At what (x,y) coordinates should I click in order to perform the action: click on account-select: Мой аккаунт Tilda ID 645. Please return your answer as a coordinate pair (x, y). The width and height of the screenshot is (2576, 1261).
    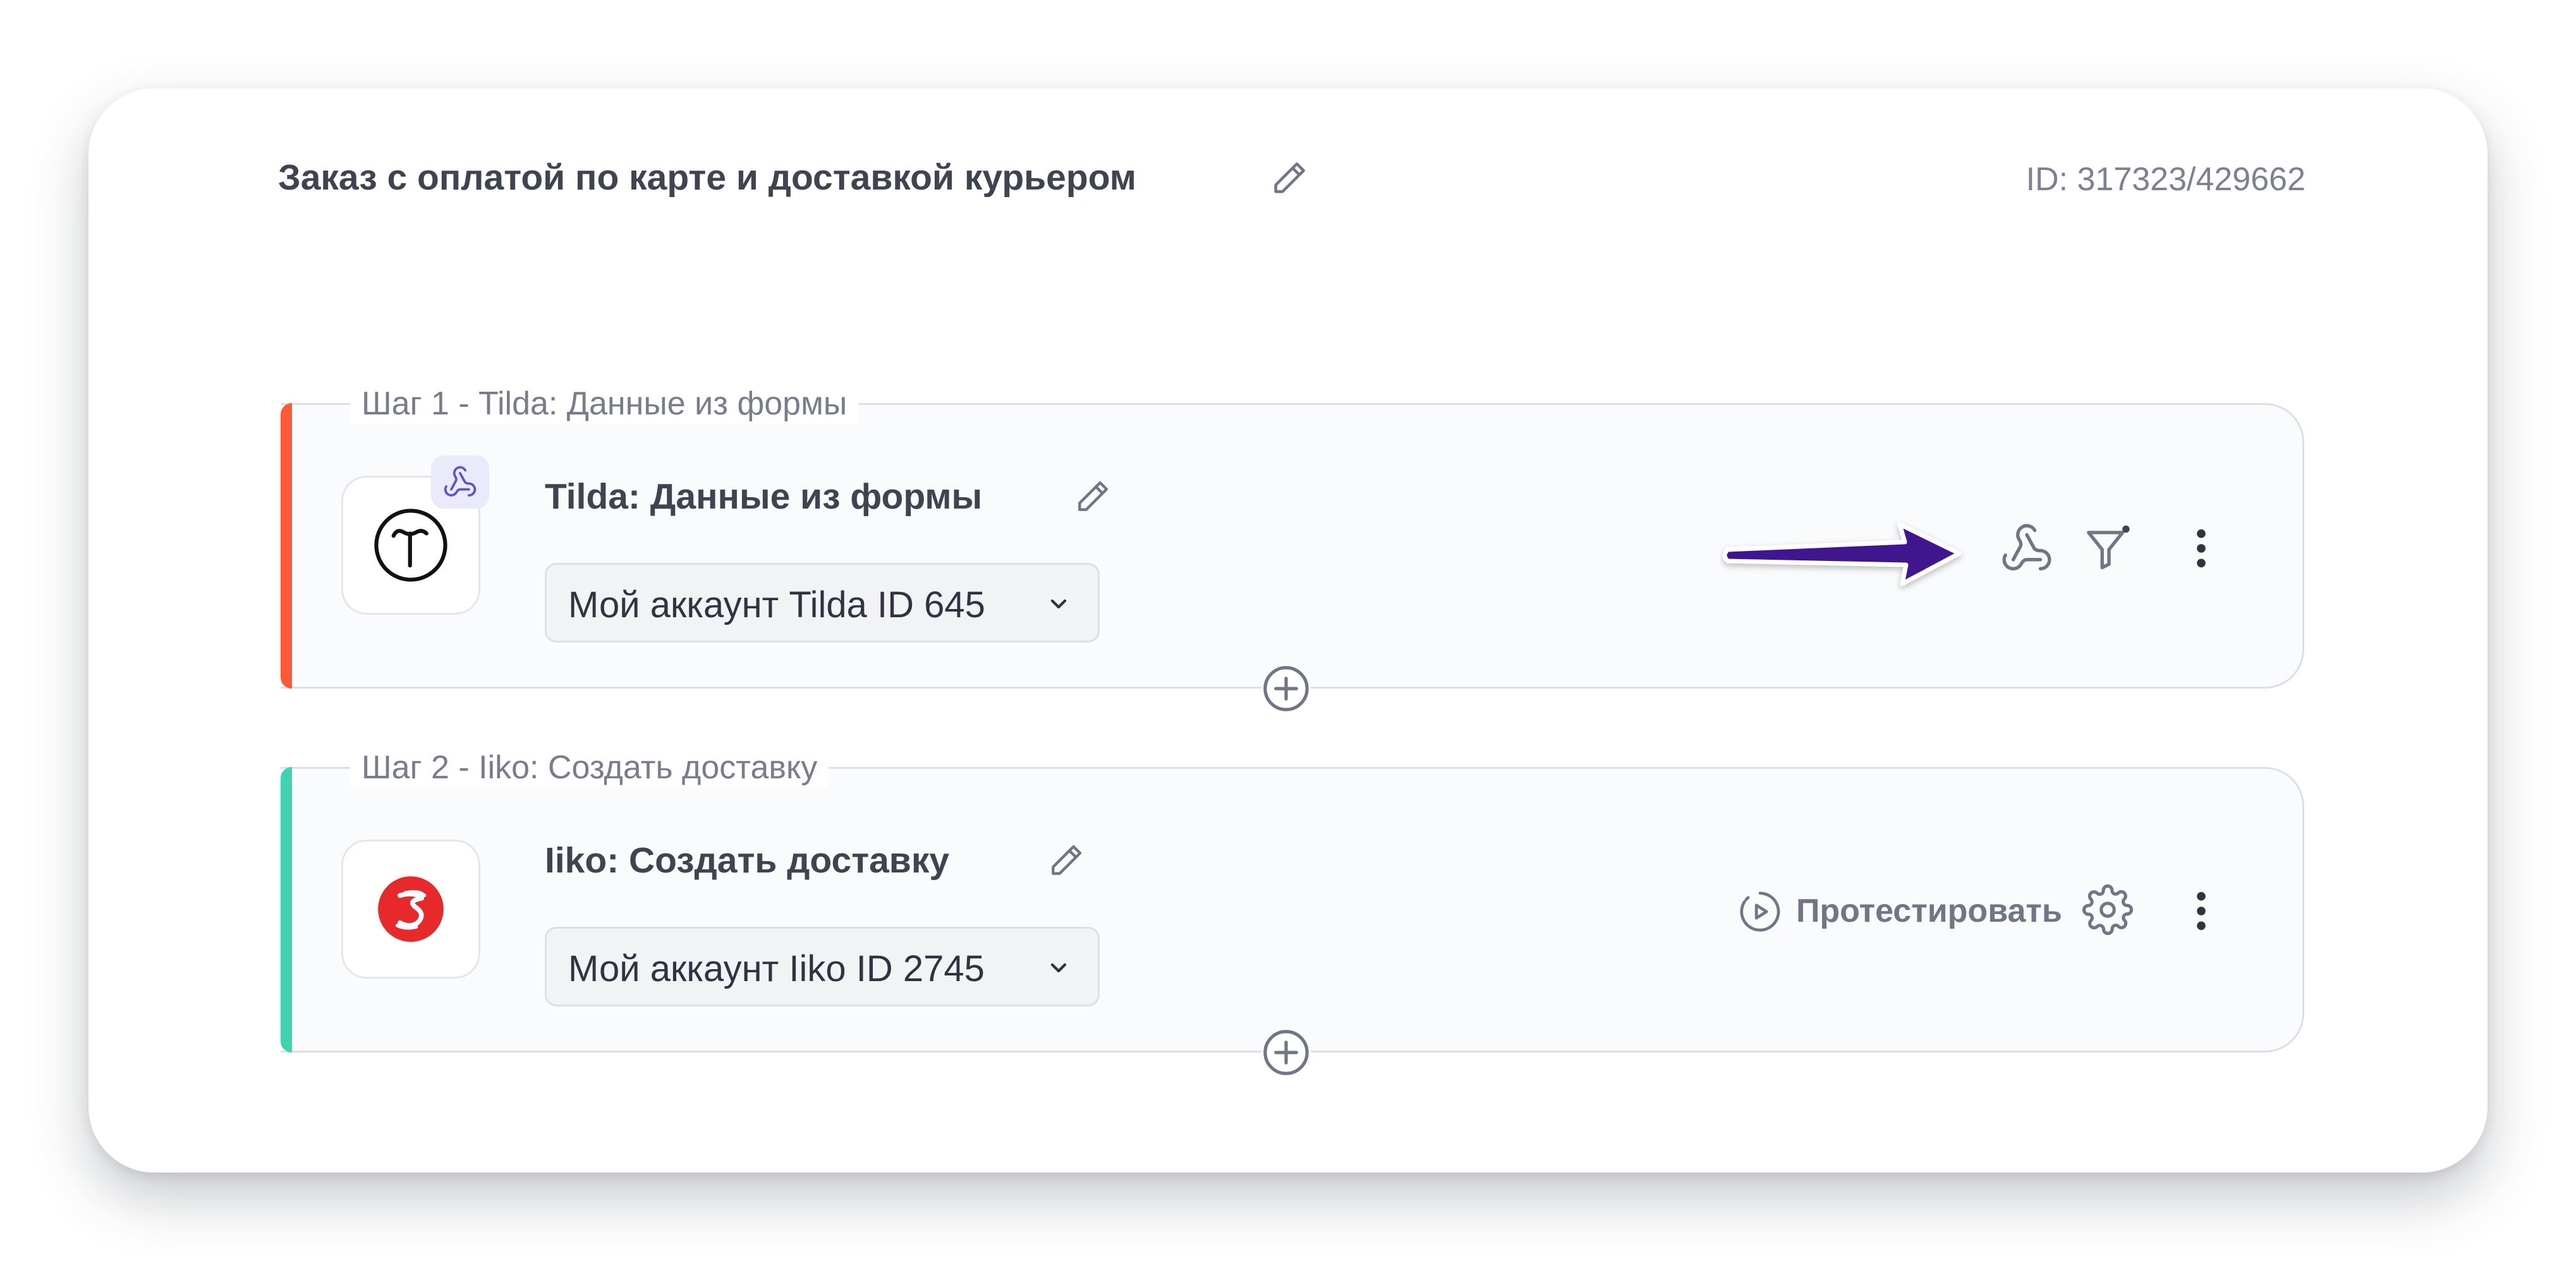
    Looking at the image, I should click on (822, 603).